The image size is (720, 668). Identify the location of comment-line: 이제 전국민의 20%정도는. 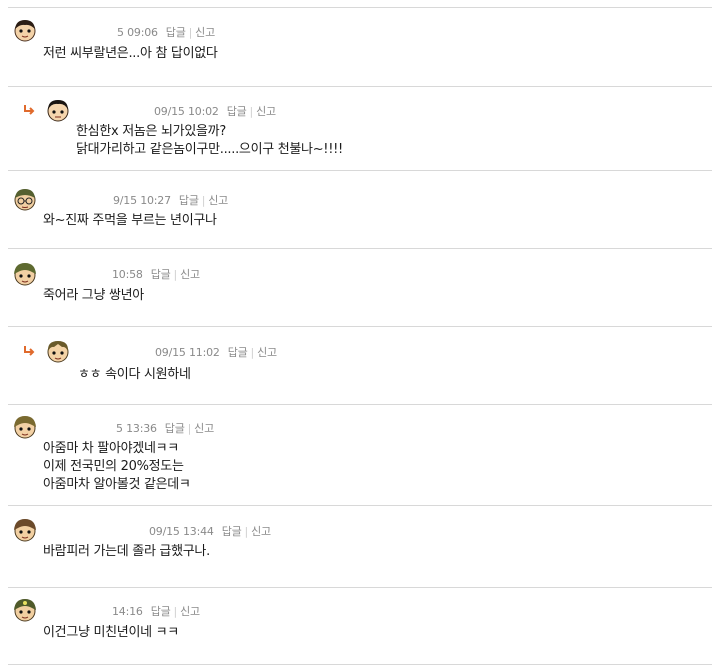
(113, 466).